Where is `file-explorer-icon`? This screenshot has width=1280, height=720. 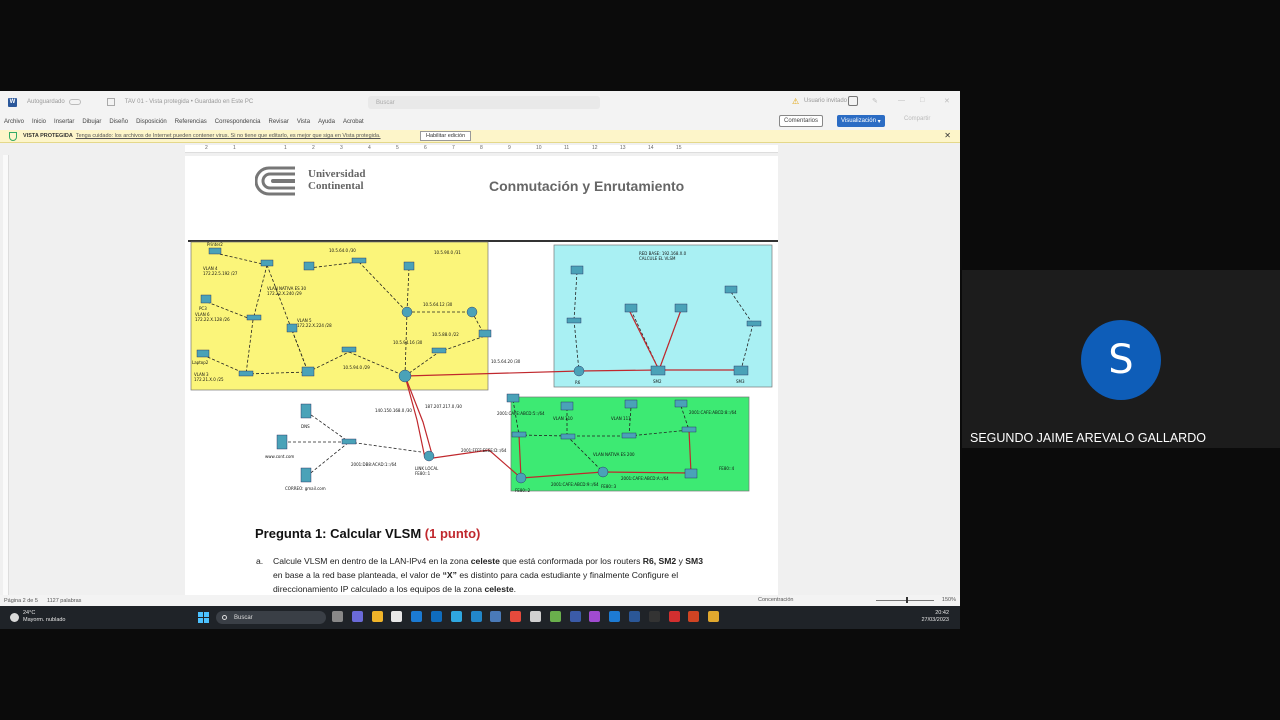 file-explorer-icon is located at coordinates (377, 616).